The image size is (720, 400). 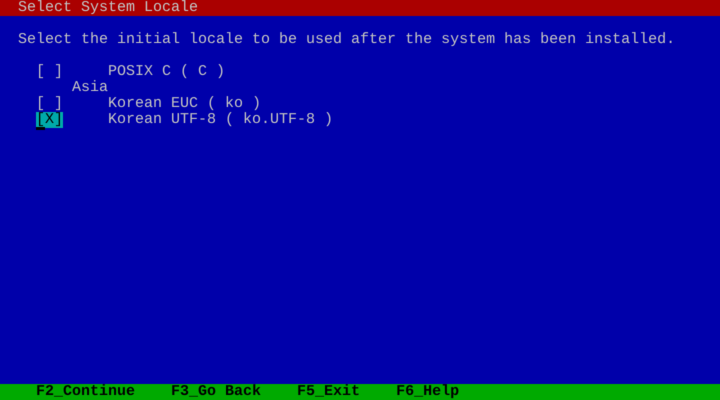 I want to click on function-key: F6_Help, so click(x=428, y=392).